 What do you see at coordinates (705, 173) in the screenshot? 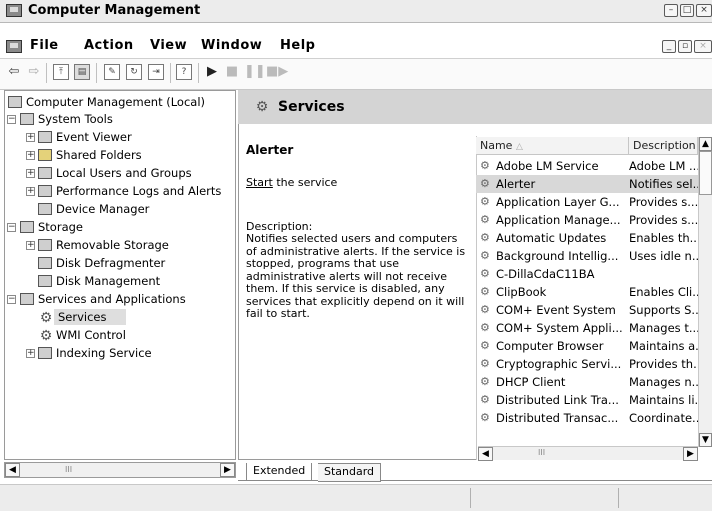
I see `scroll-thumb` at bounding box center [705, 173].